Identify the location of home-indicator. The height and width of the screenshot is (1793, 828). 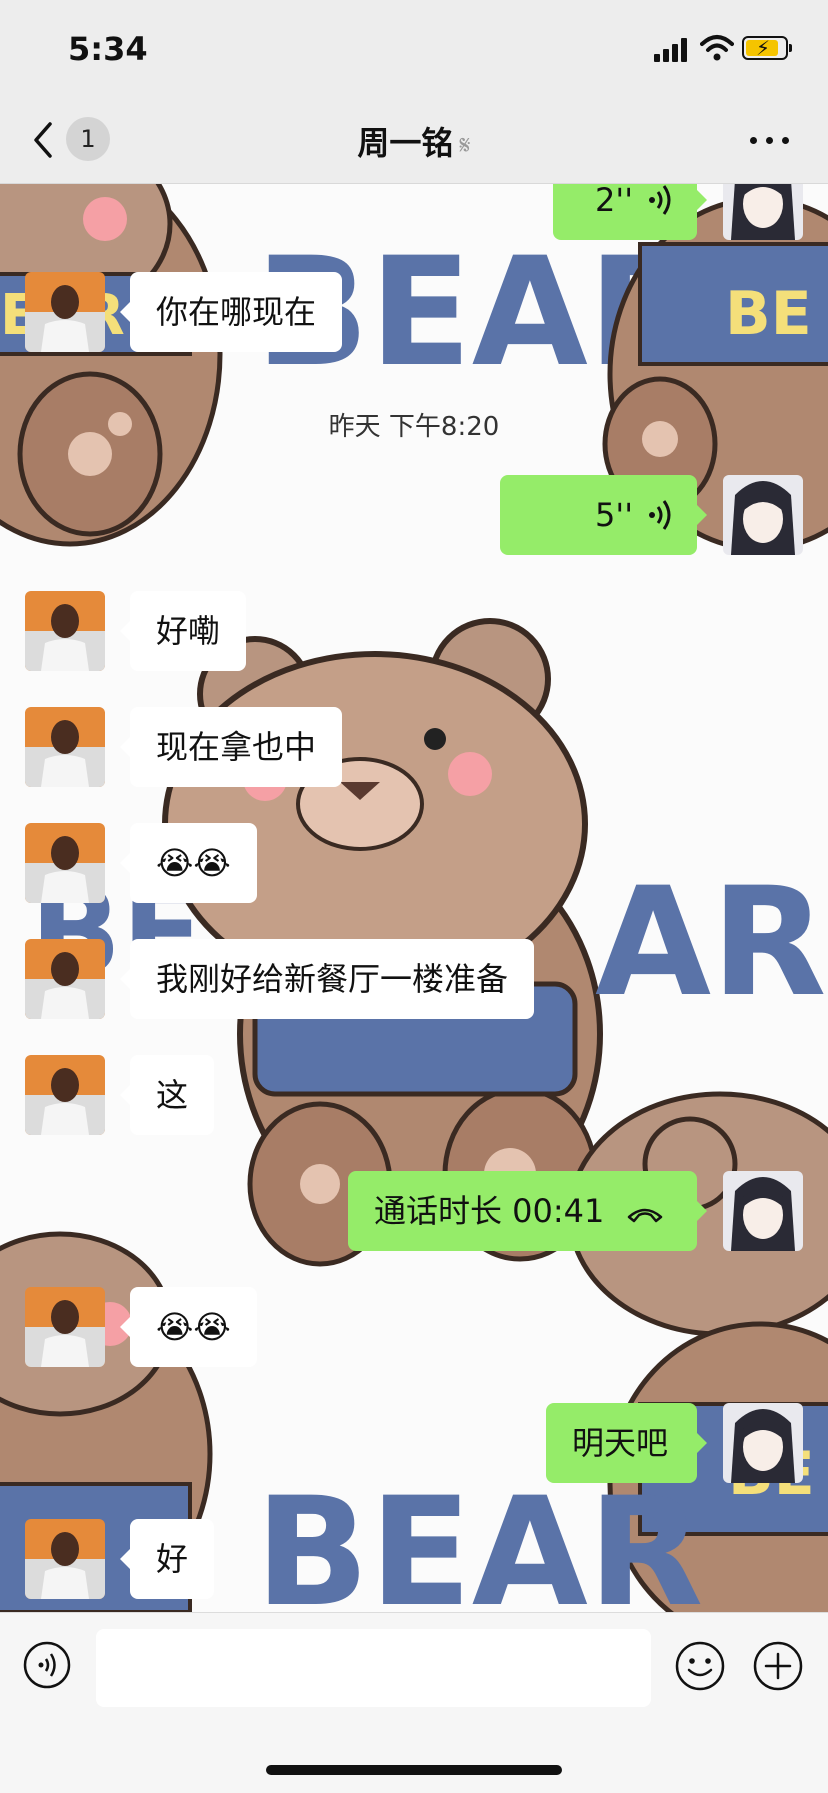
(414, 1770).